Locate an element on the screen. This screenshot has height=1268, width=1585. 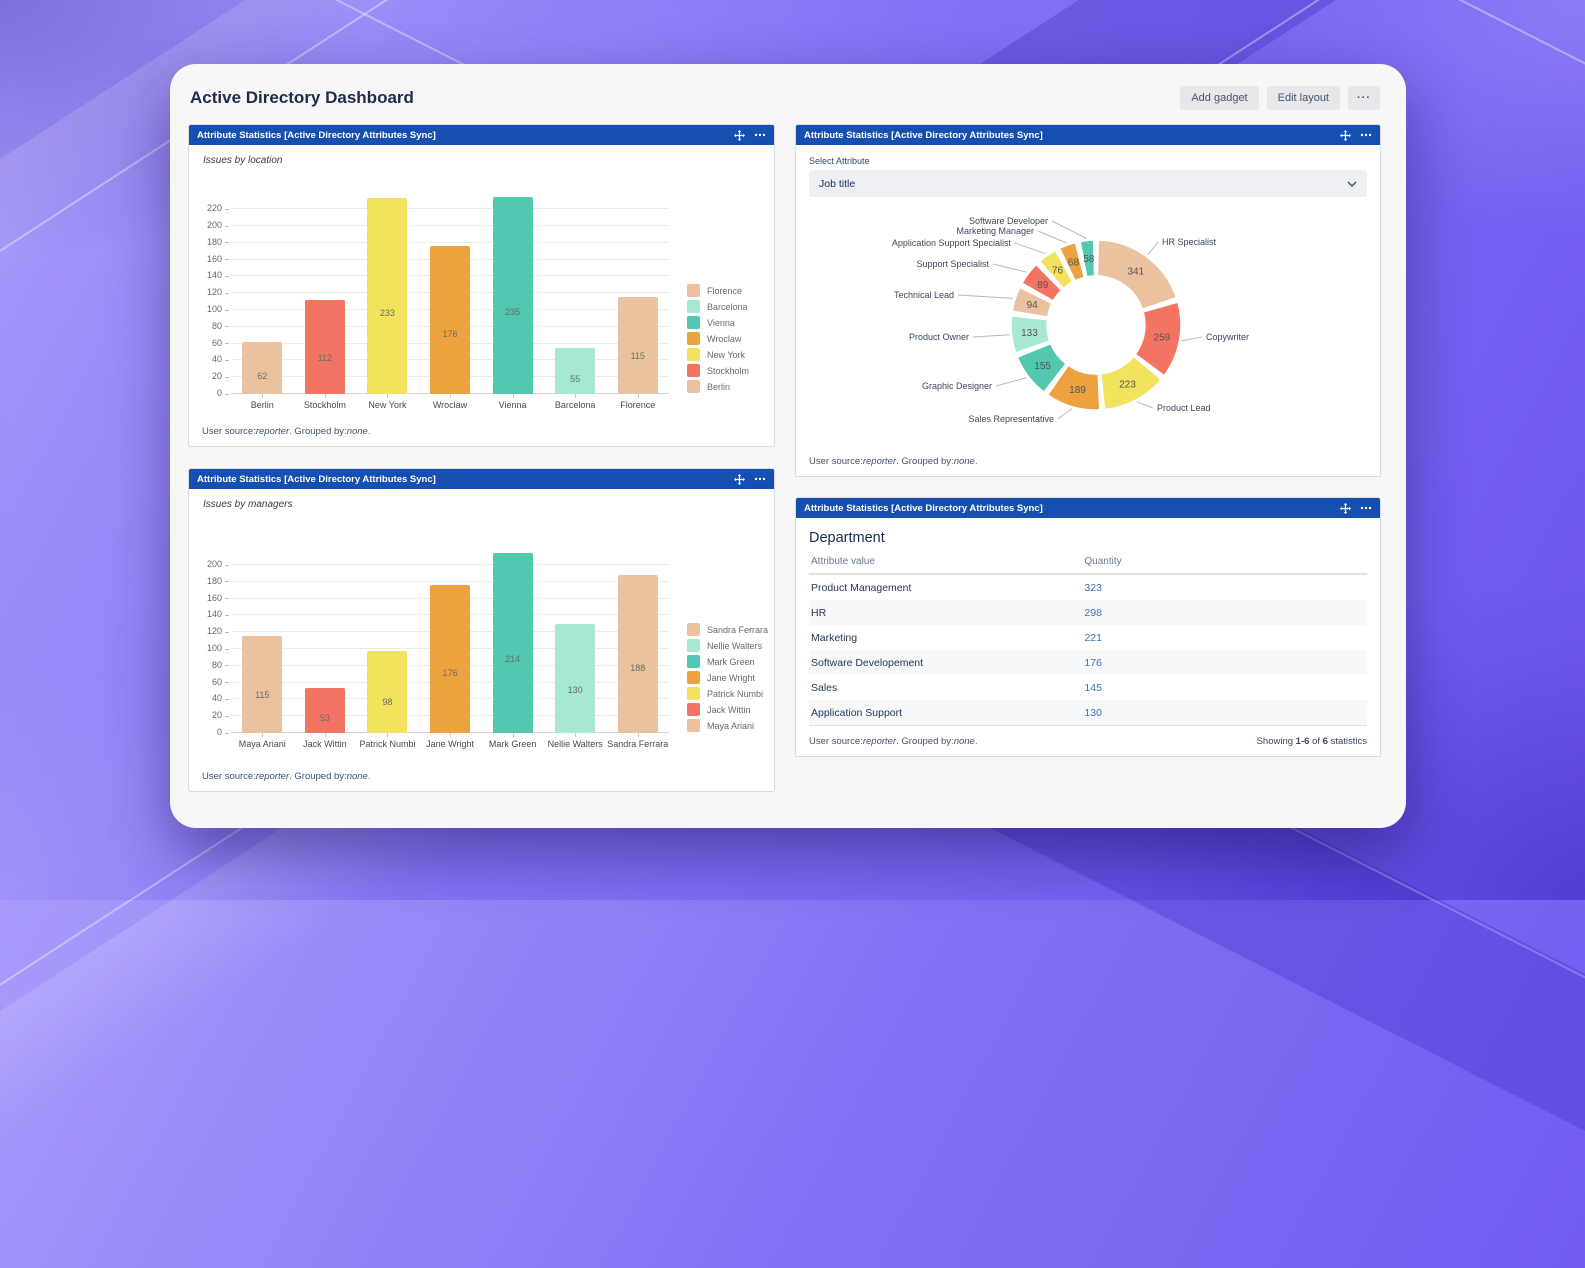
legend-label: Wroclaw is located at coordinates (724, 338).